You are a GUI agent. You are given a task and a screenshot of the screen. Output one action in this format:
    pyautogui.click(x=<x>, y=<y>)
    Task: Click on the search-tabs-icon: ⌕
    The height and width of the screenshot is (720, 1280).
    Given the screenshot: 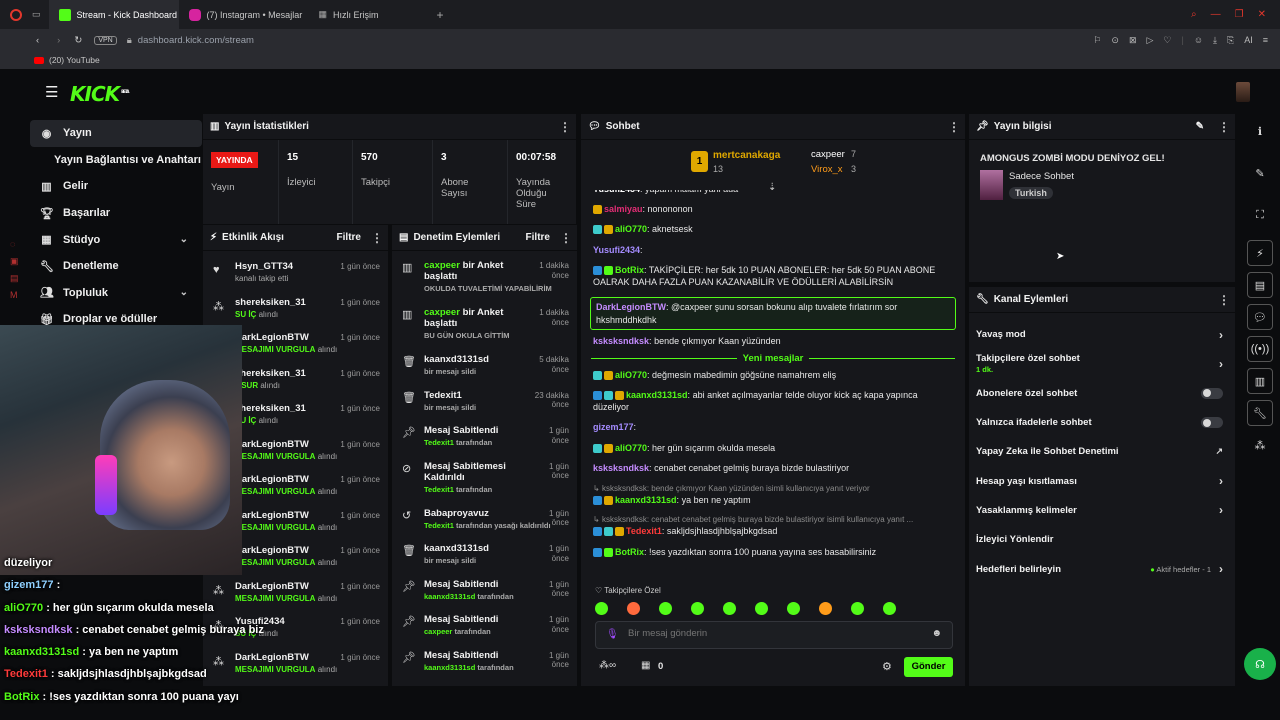 What is the action you would take?
    pyautogui.click(x=1194, y=14)
    